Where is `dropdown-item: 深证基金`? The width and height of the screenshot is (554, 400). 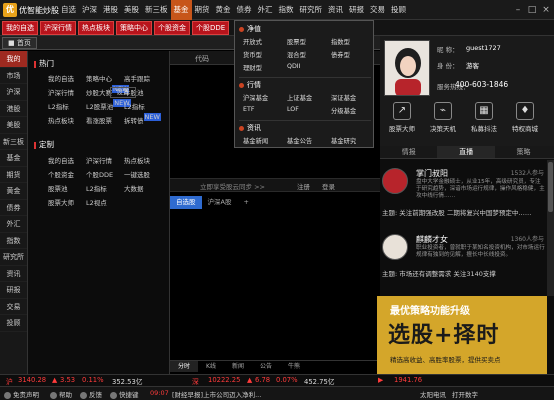
dropdown-item: 深证基金 is located at coordinates (353, 97).